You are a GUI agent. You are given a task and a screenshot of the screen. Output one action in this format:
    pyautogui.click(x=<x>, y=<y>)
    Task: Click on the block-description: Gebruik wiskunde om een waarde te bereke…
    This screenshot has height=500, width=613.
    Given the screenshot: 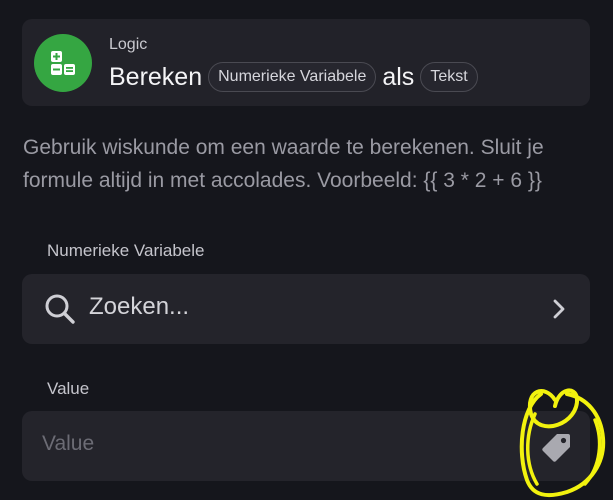 What is the action you would take?
    pyautogui.click(x=283, y=164)
    